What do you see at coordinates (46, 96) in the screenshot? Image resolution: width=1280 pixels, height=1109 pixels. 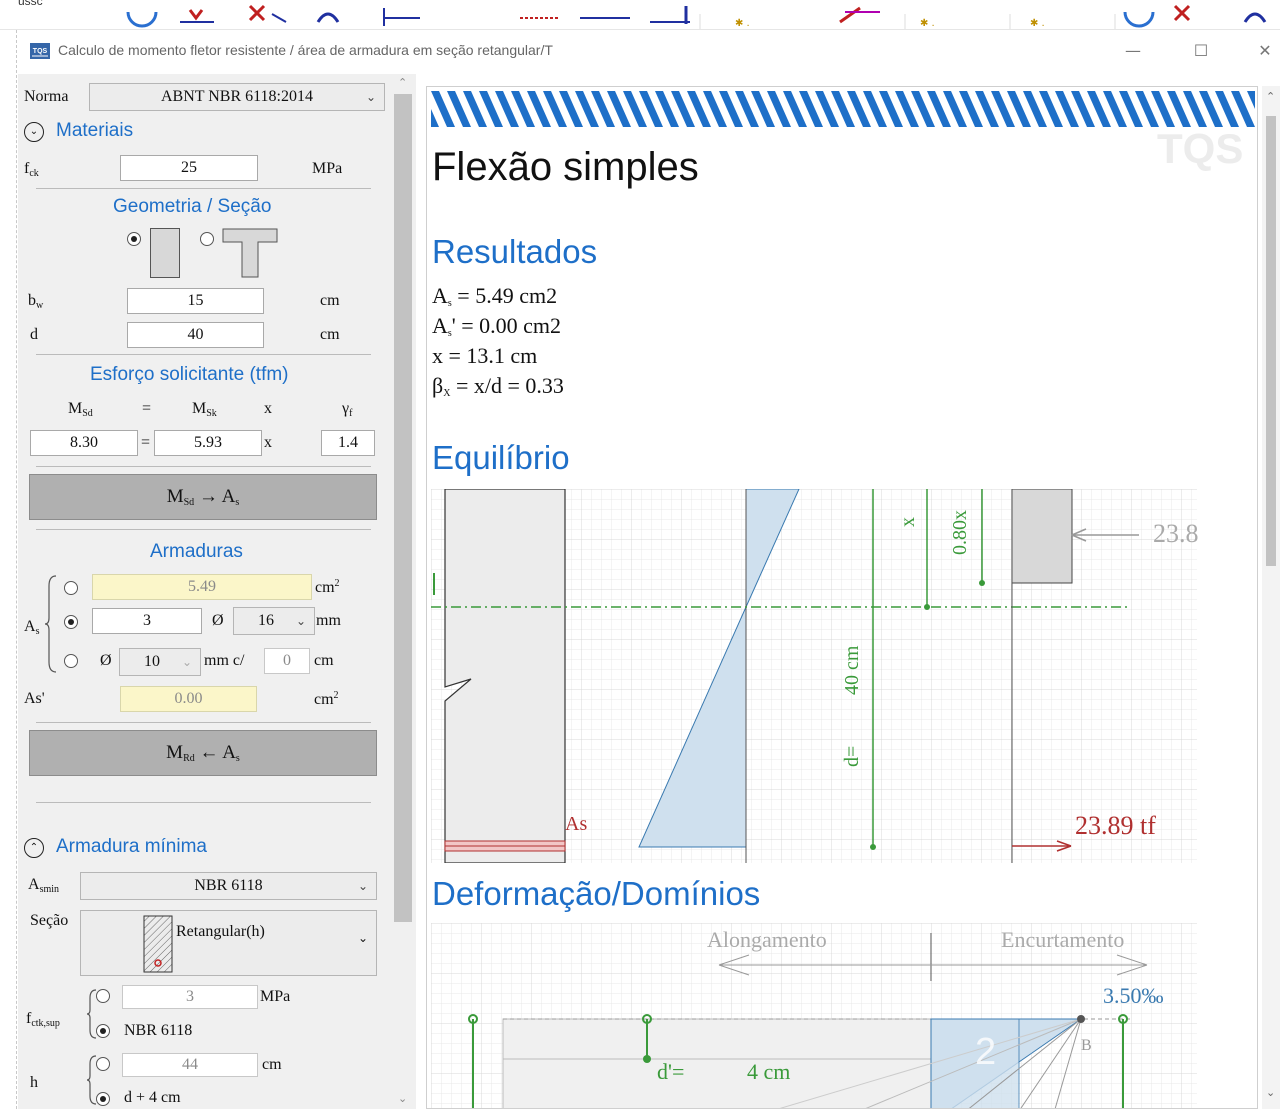 I see `norma-label: Norma` at bounding box center [46, 96].